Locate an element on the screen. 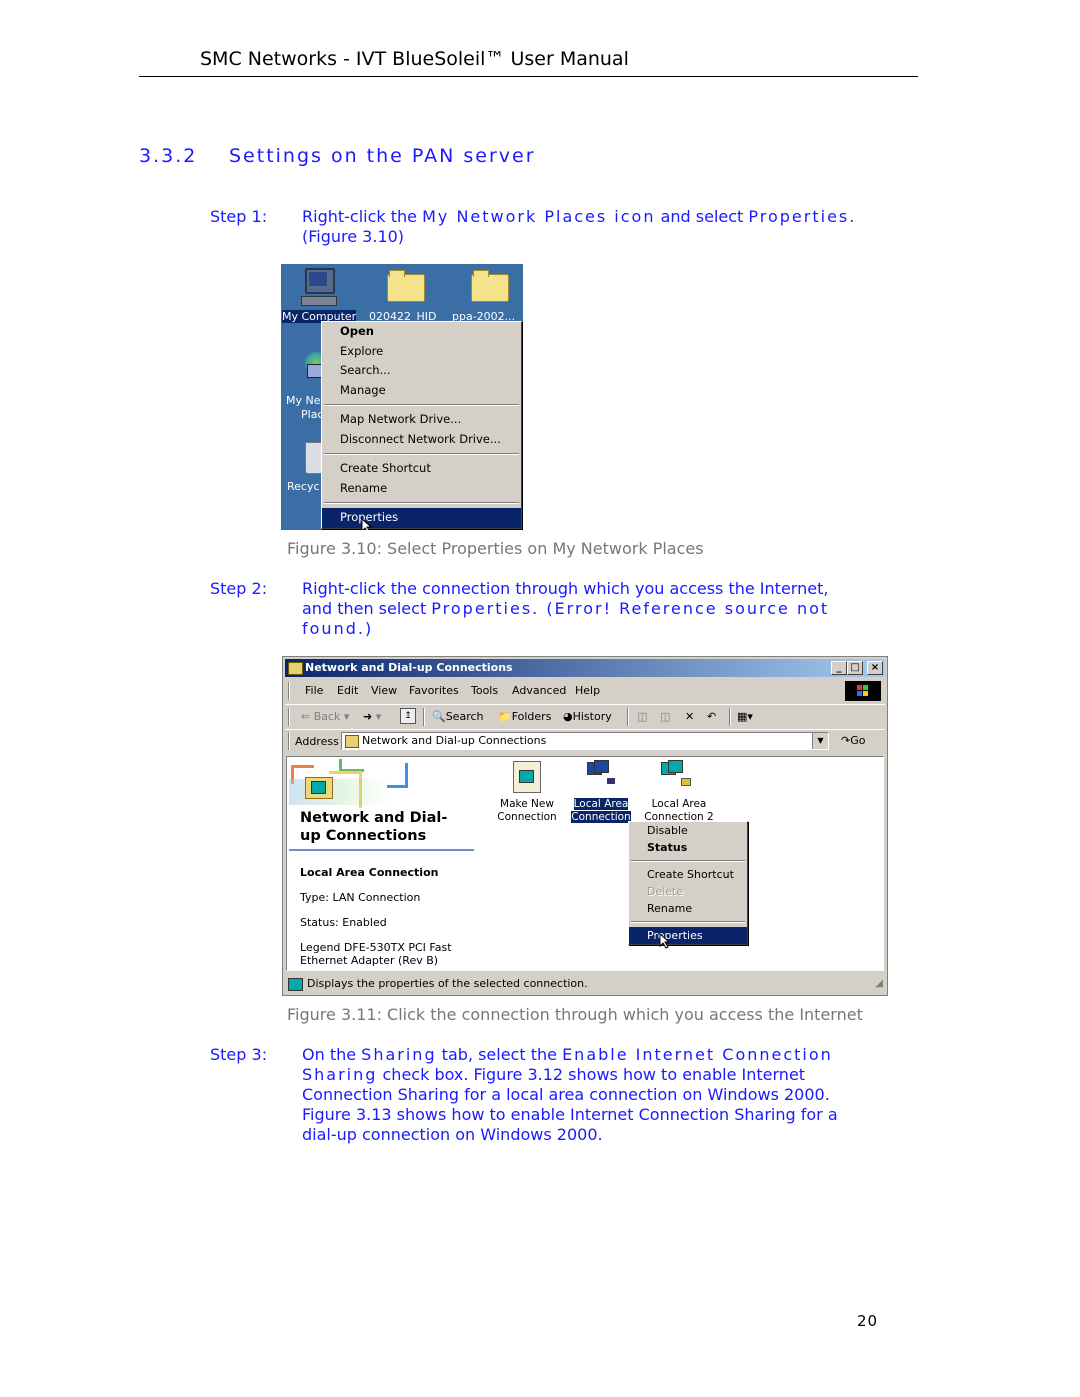 This screenshot has height=1397, width=1080. menu-edit: Edit is located at coordinates (347, 690).